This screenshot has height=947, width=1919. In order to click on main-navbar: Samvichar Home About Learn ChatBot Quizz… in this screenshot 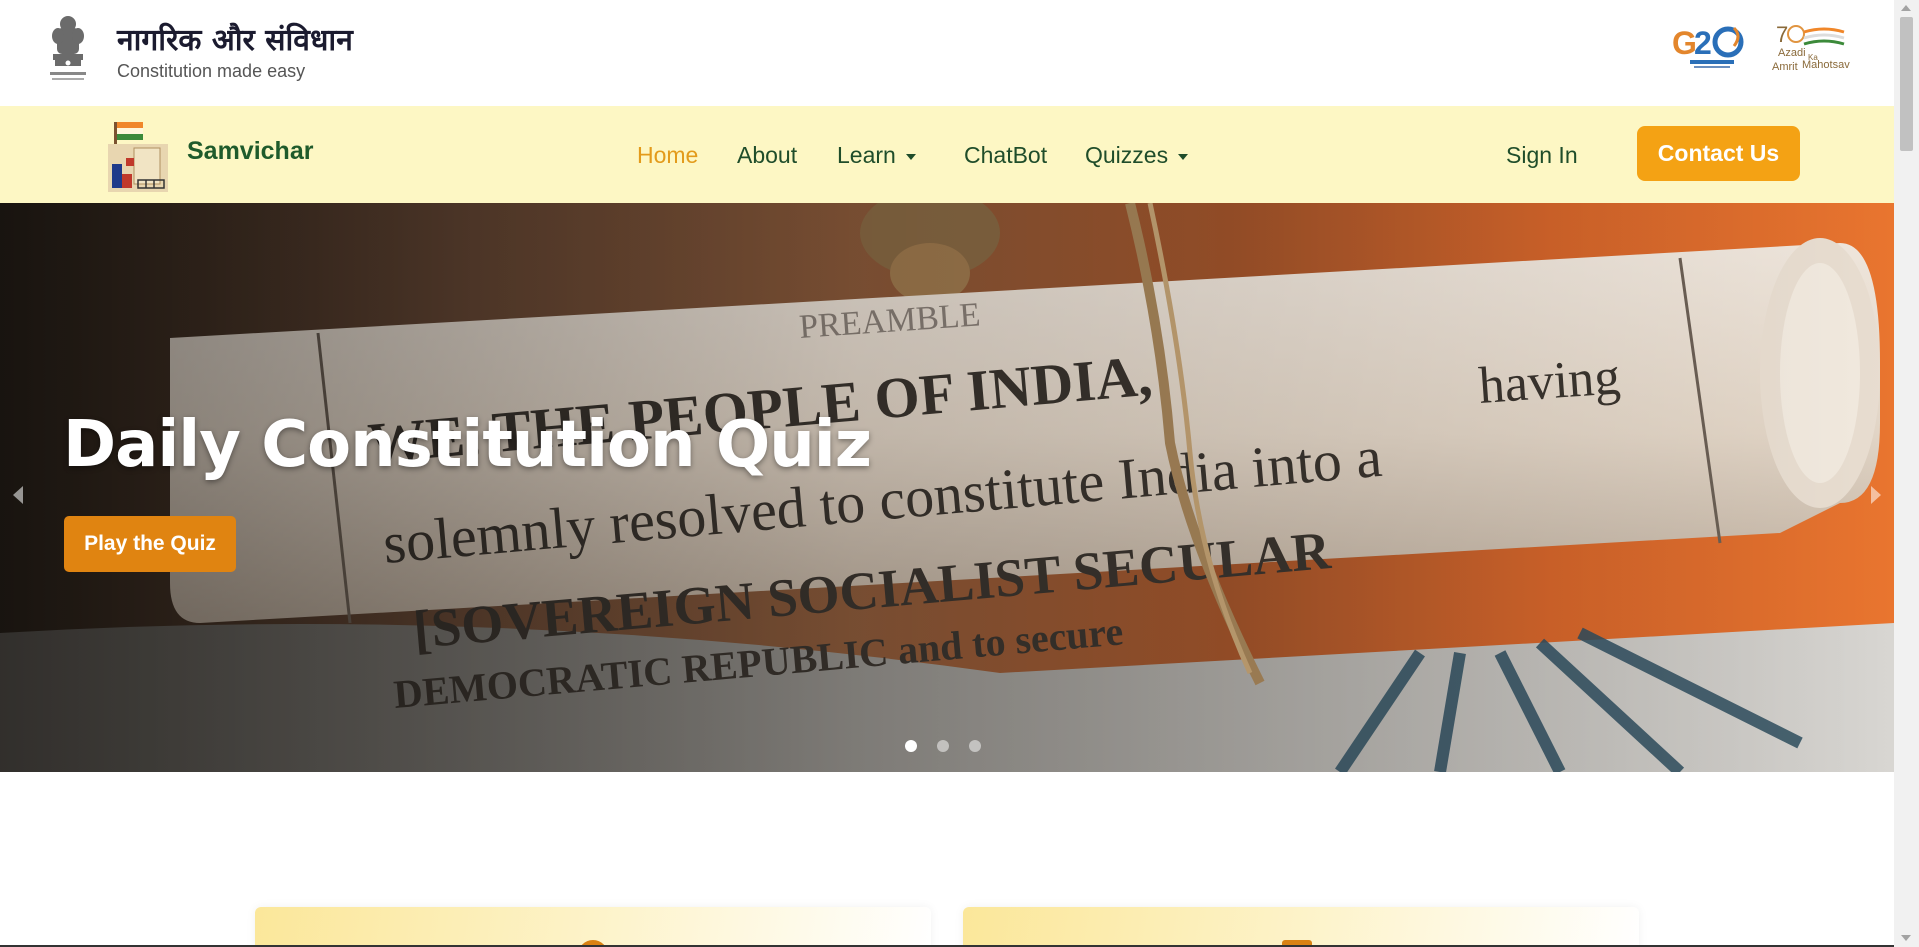, I will do `click(947, 154)`.